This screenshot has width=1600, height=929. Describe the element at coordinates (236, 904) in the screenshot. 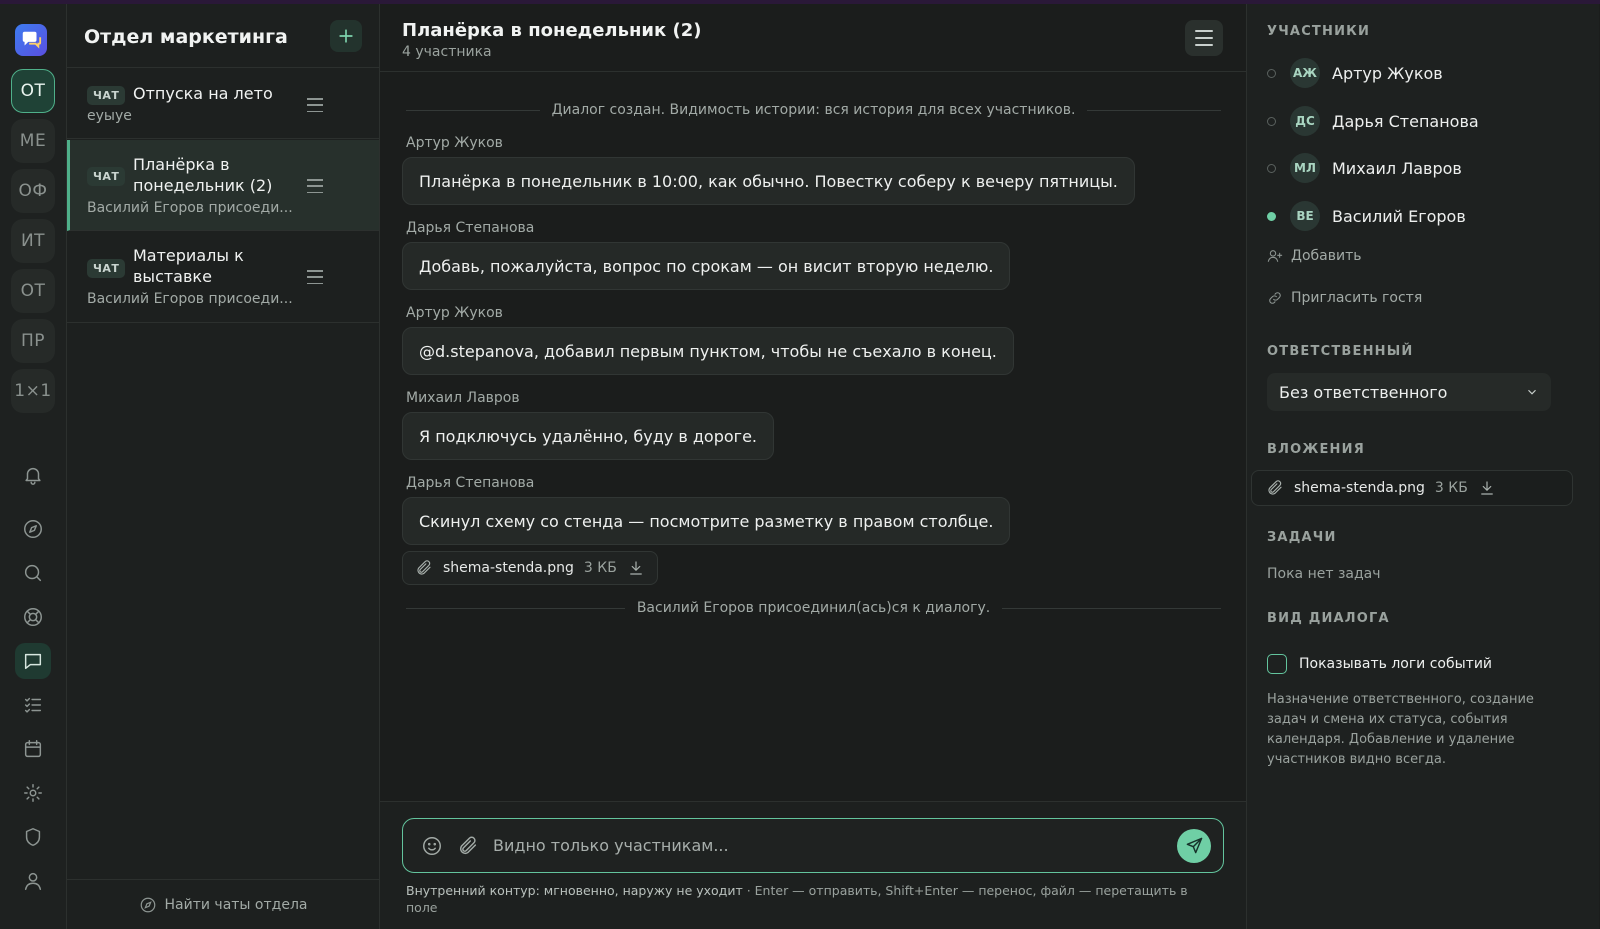

I see `find-chats-label: Найти чаты отдела` at that location.